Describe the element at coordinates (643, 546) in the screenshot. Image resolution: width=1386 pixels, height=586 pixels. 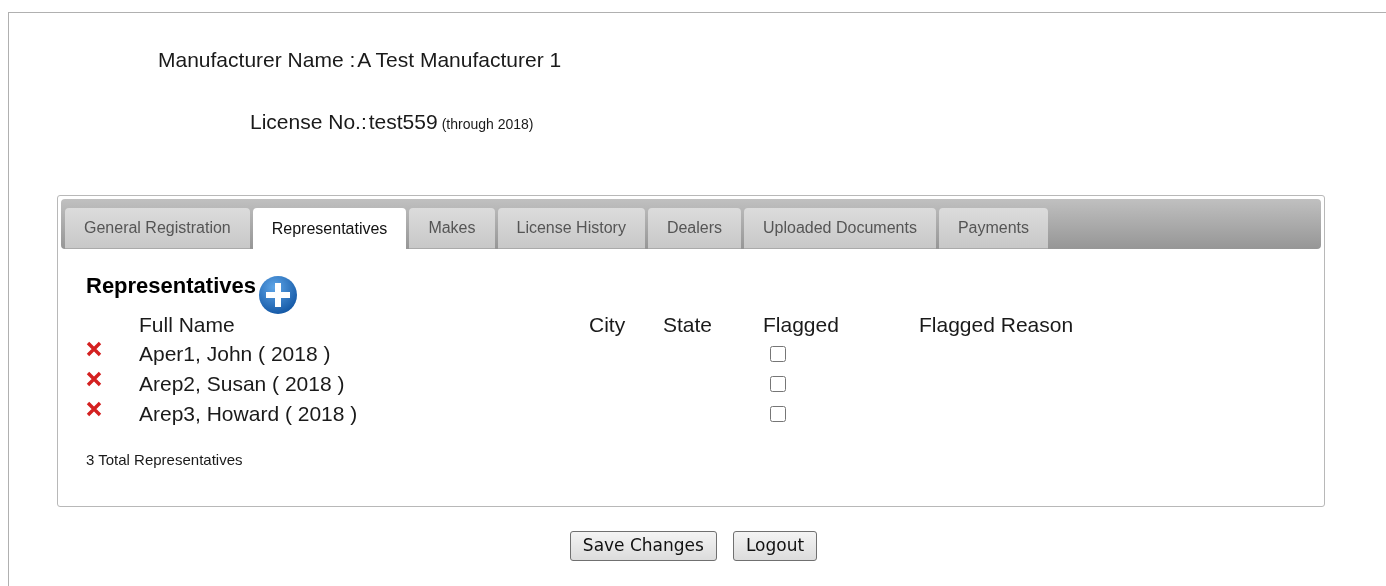
I see `action-button: Save Changes` at that location.